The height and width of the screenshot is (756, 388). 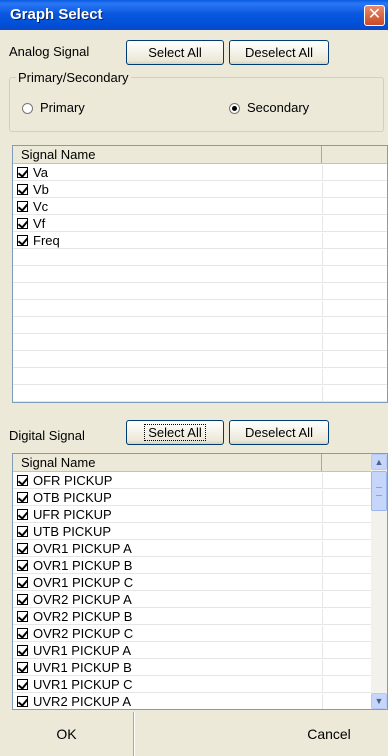 What do you see at coordinates (379, 462) in the screenshot?
I see `scroll-up-arrow-icon: ▲` at bounding box center [379, 462].